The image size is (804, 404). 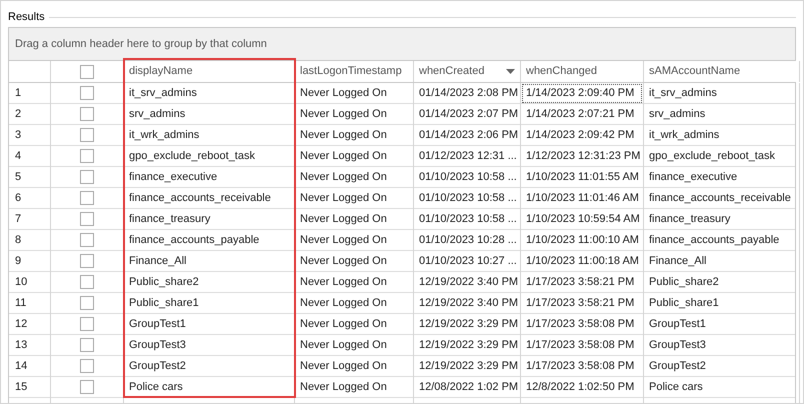 What do you see at coordinates (30, 261) in the screenshot?
I see `row-number: 9` at bounding box center [30, 261].